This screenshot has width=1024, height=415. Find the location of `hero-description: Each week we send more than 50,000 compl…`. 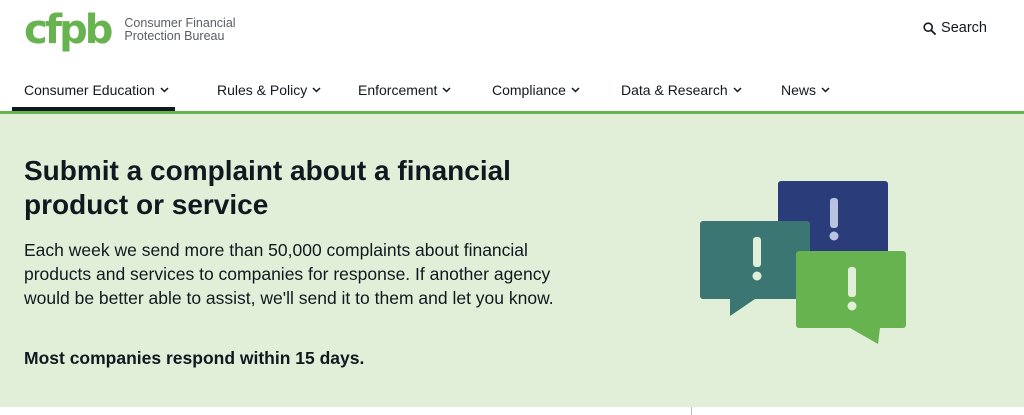

hero-description: Each week we send more than 50,000 compl… is located at coordinates (289, 274).